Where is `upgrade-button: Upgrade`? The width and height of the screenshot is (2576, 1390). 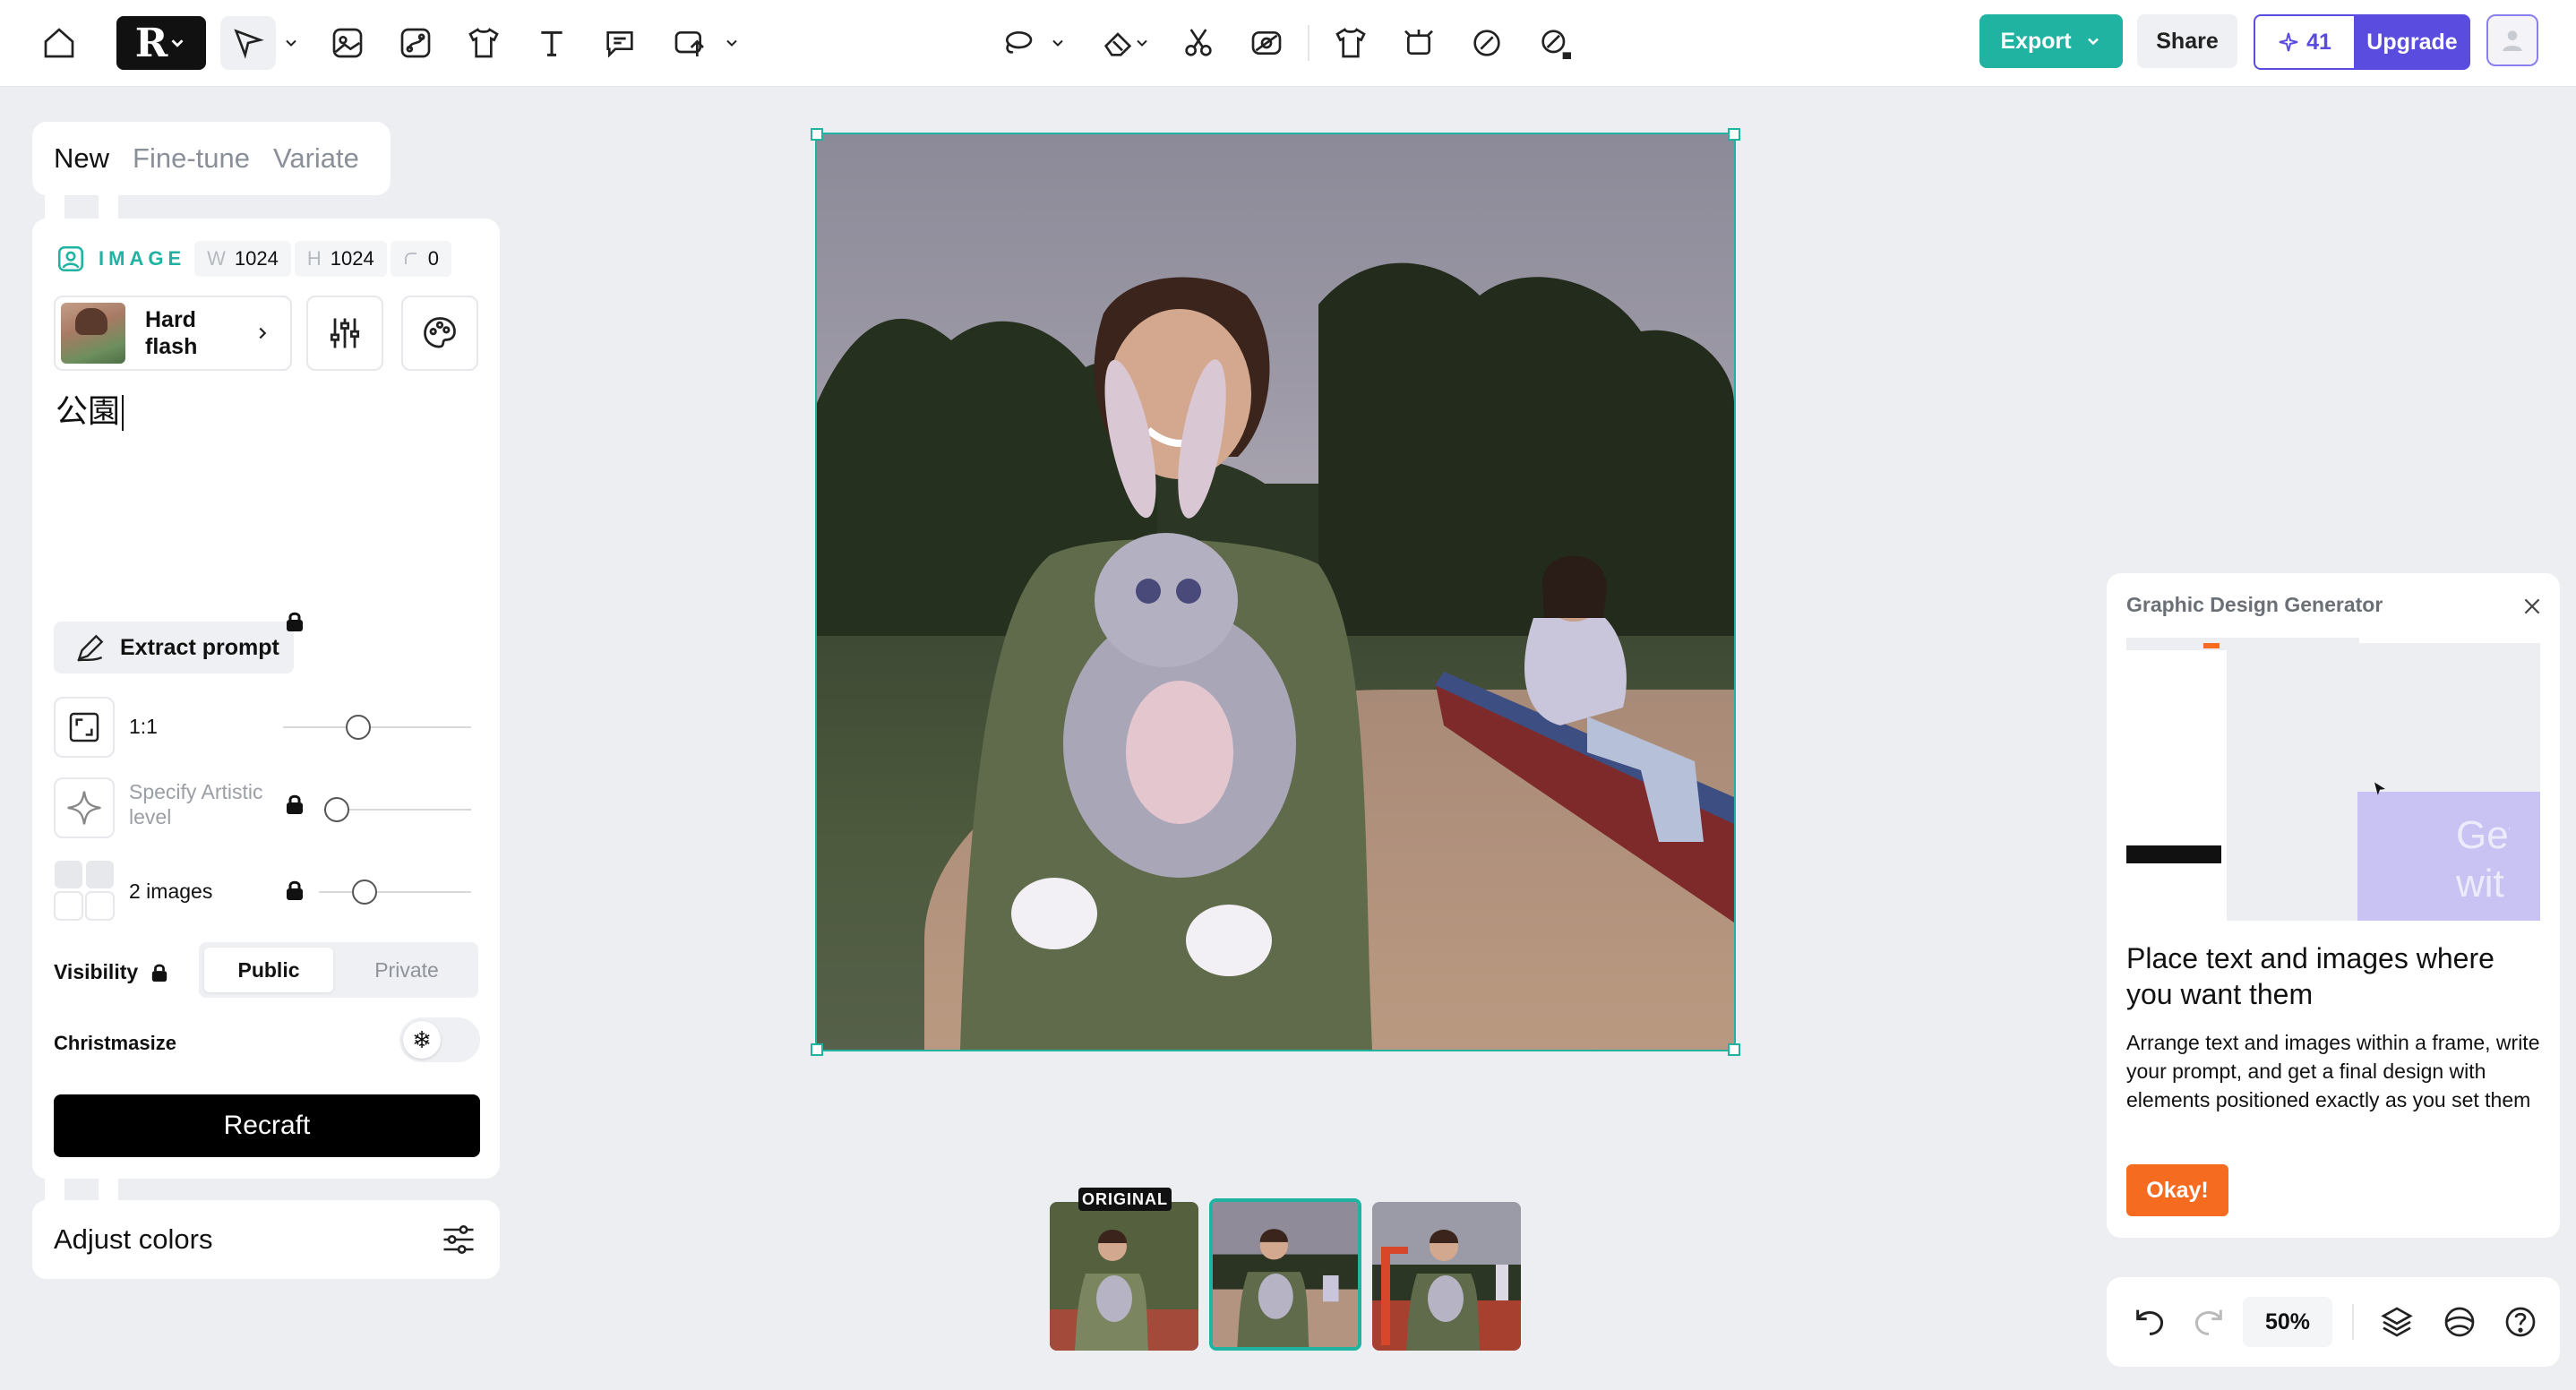
upgrade-button: Upgrade is located at coordinates (2412, 42).